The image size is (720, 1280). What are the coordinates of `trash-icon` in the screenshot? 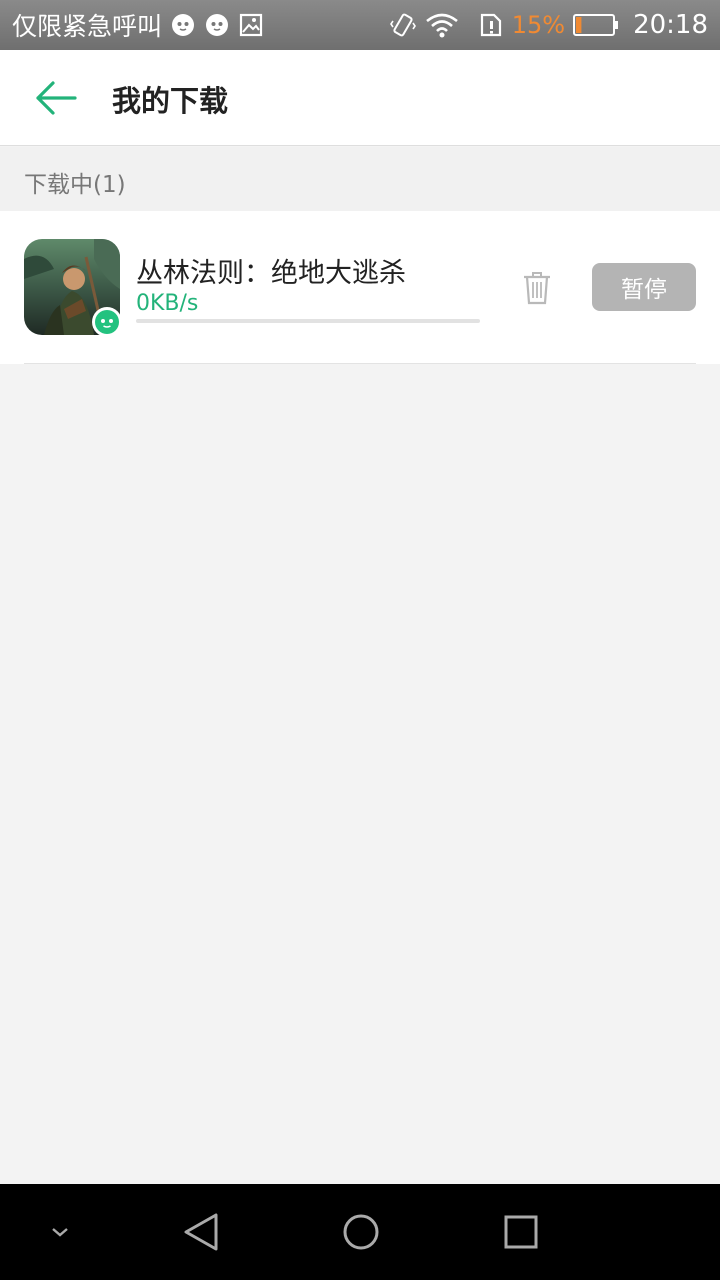 It's located at (537, 288).